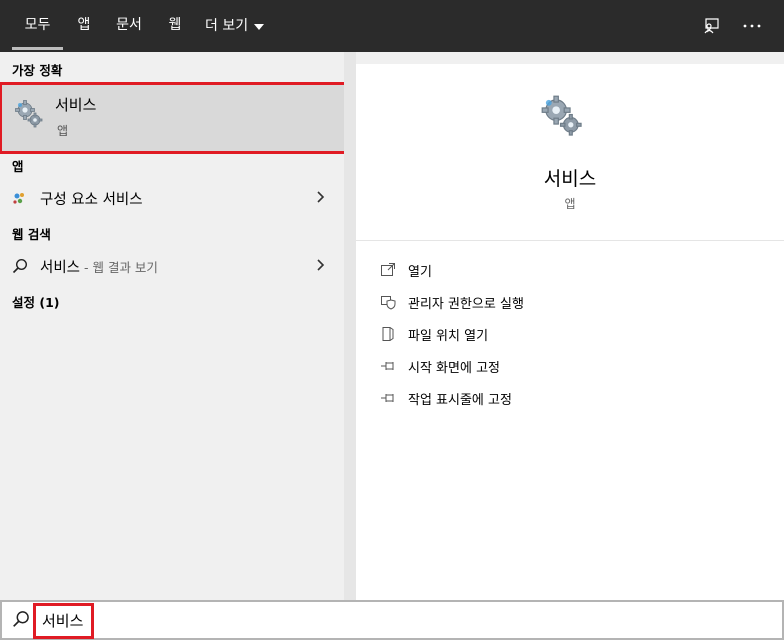 The image size is (784, 640). What do you see at coordinates (570, 302) in the screenshot?
I see `action-run-as-admin: 관리자 권한으로 실행` at bounding box center [570, 302].